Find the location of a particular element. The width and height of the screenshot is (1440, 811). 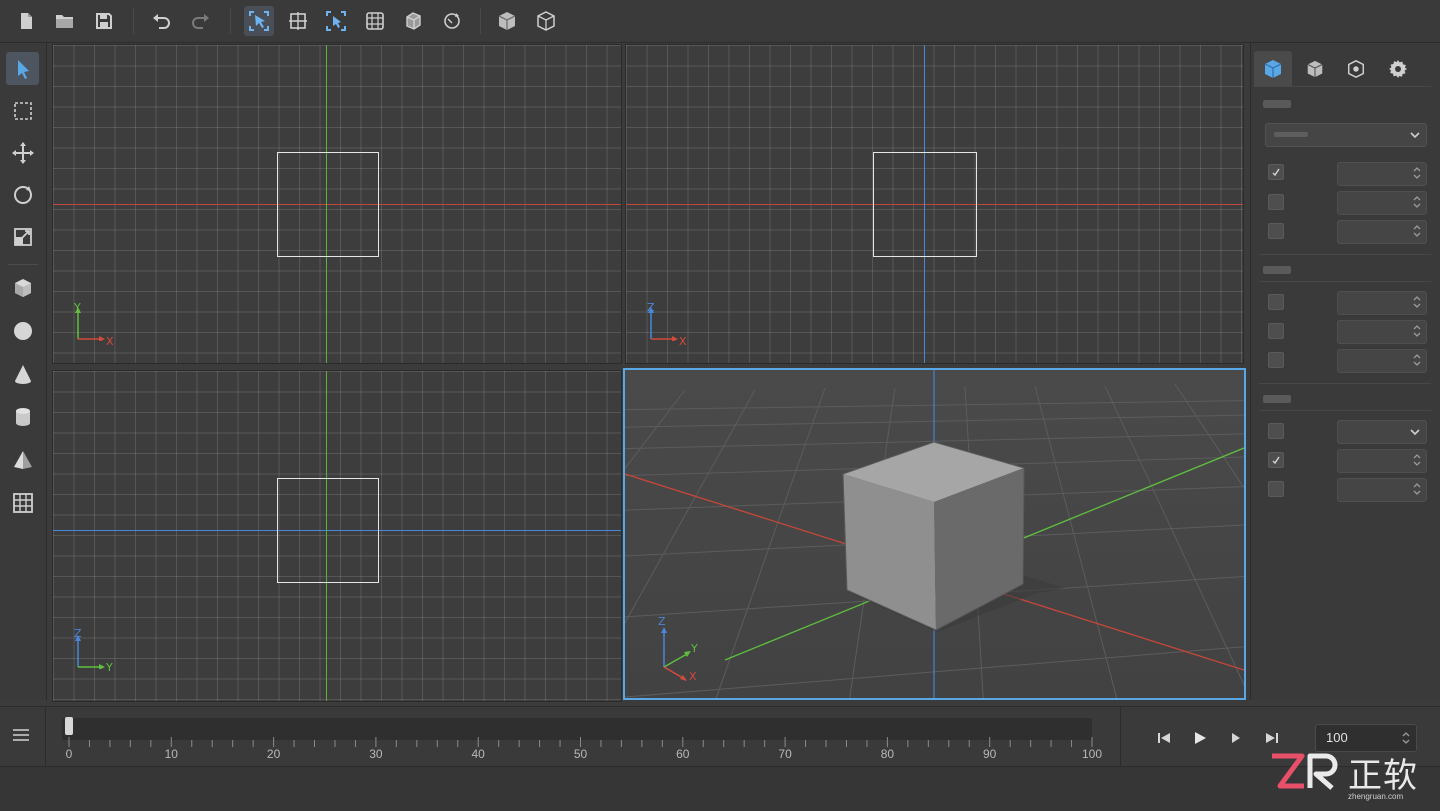

new-file-icon is located at coordinates (26, 21).